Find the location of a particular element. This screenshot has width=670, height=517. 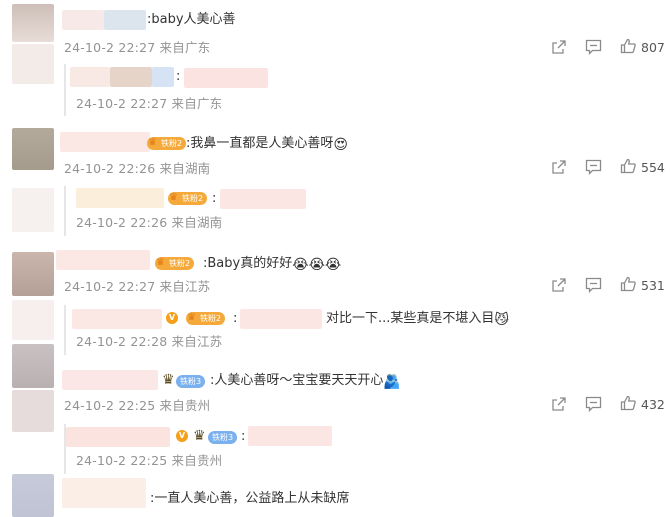

comment-meta: 24-10-2 22:27 来自江苏 is located at coordinates (137, 286).